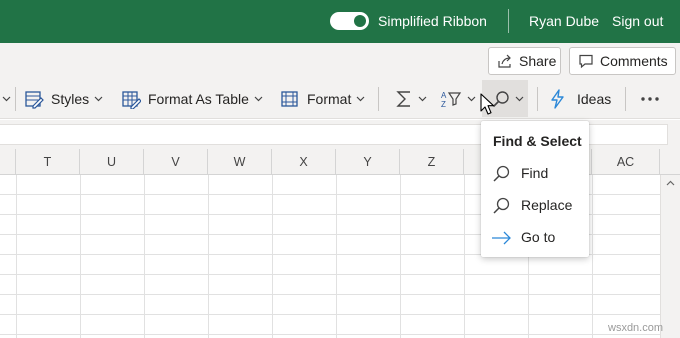 This screenshot has height=338, width=680. What do you see at coordinates (487, 104) in the screenshot?
I see `mouse-cursor-icon` at bounding box center [487, 104].